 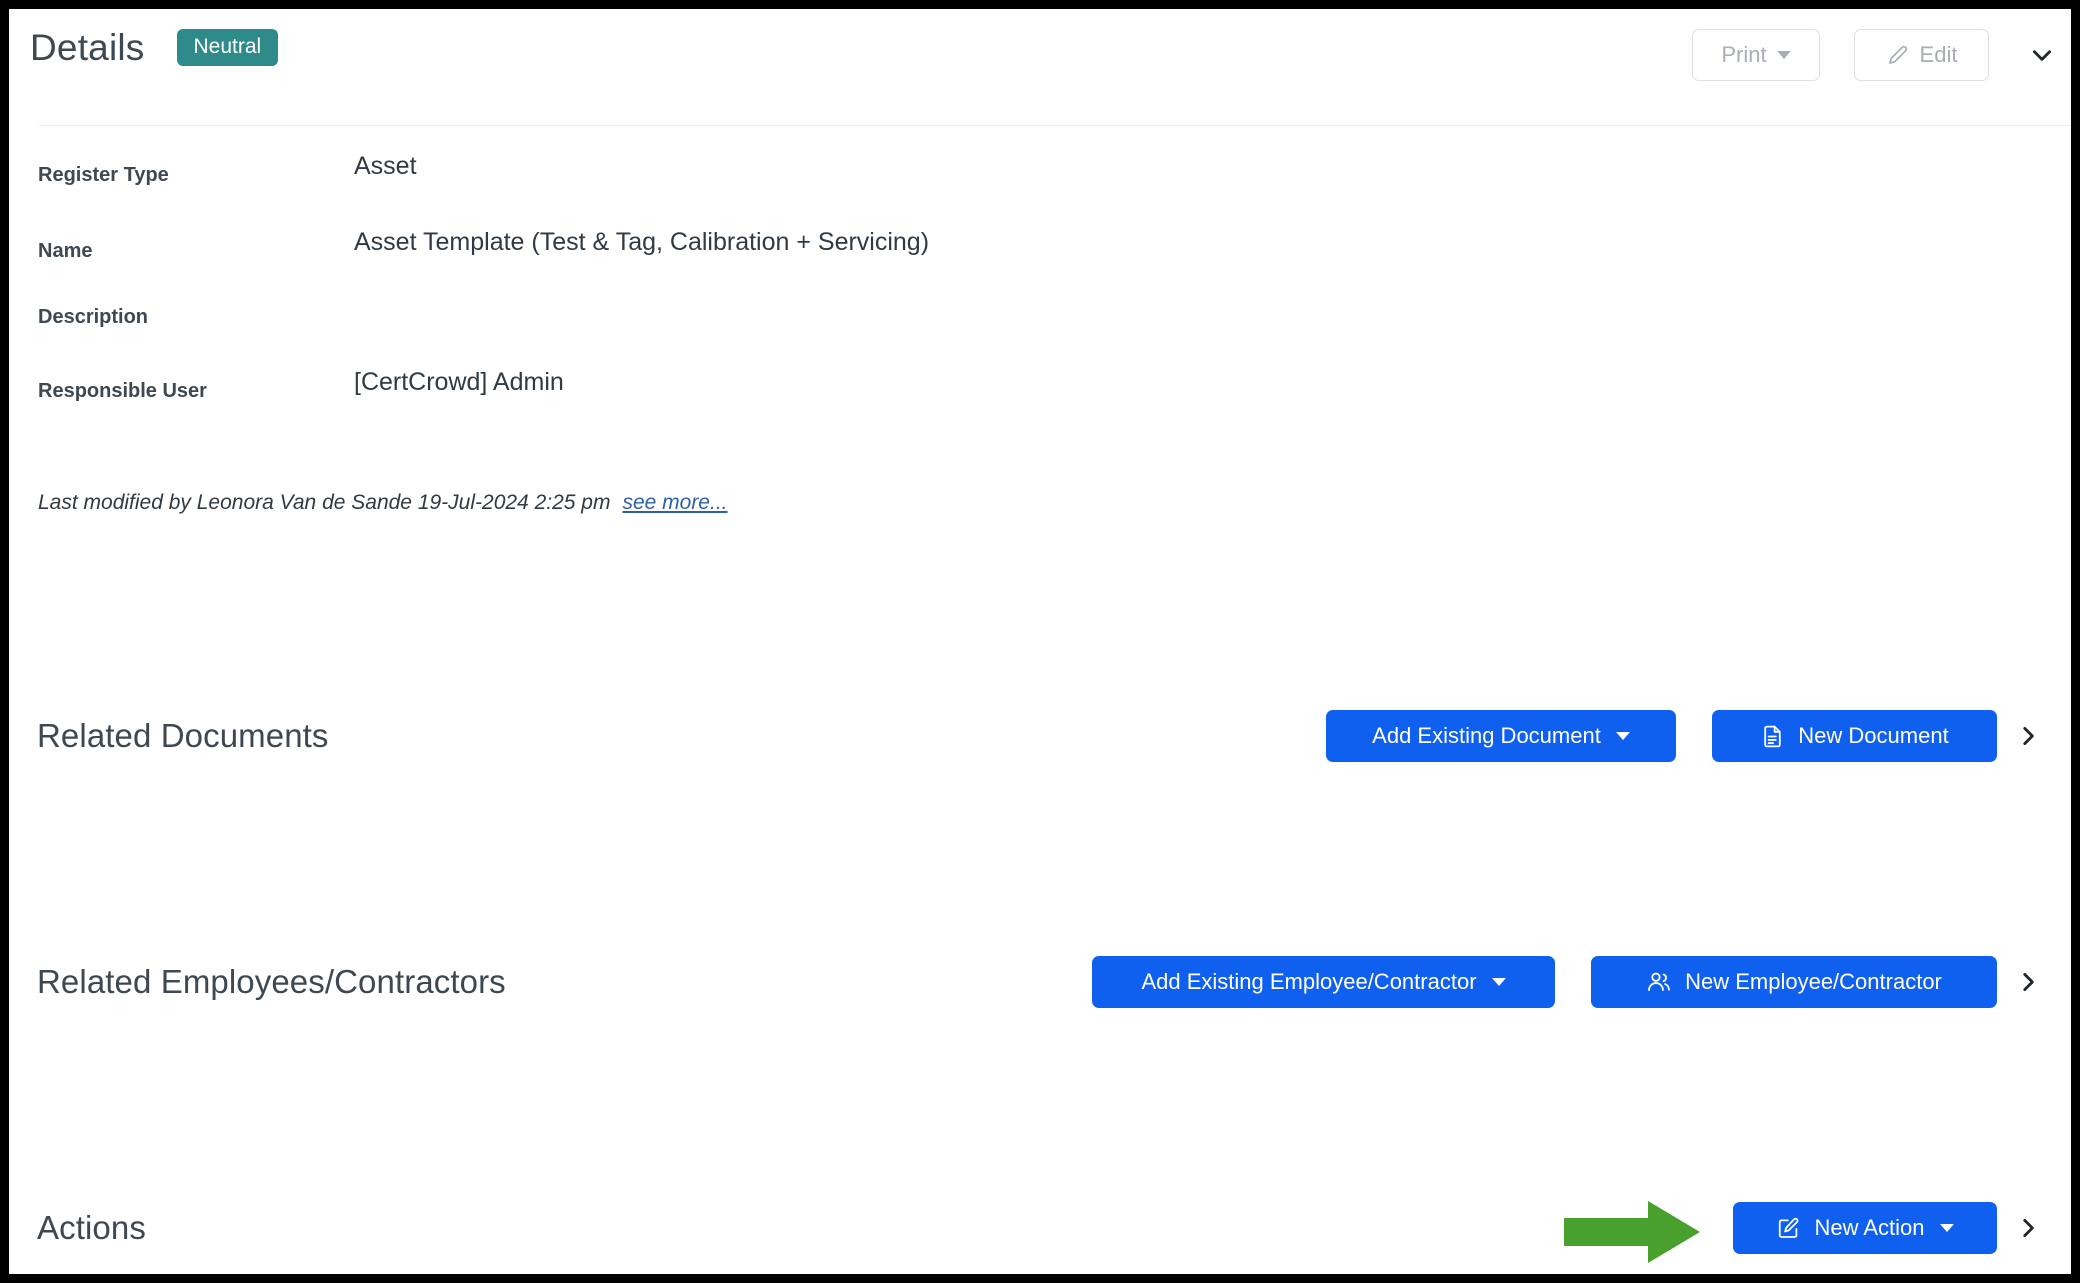 What do you see at coordinates (91, 1227) in the screenshot?
I see `section-title: Actions` at bounding box center [91, 1227].